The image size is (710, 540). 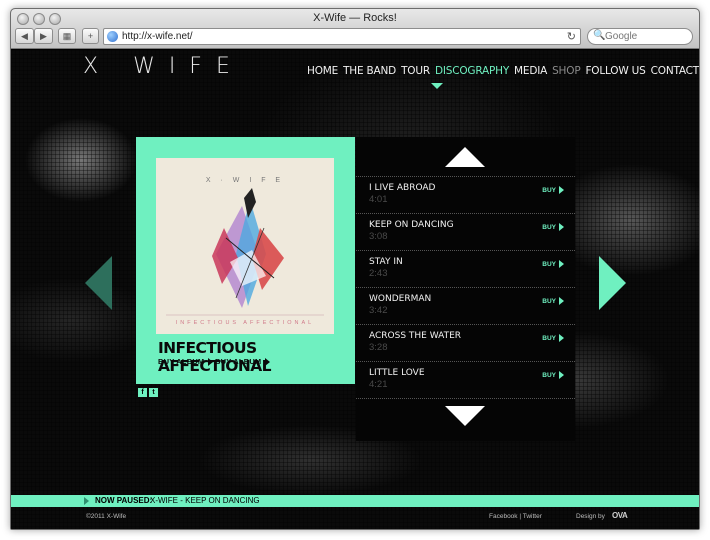 I want to click on track-row: I LIVE ABROAD 4:01 BUY, so click(x=465, y=194).